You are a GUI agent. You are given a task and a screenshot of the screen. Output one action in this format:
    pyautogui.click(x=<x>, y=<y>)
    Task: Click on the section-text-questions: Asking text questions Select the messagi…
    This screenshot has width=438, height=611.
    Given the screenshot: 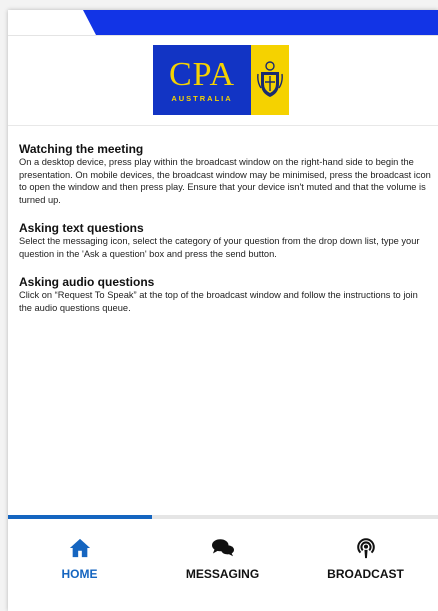 What is the action you would take?
    pyautogui.click(x=225, y=240)
    